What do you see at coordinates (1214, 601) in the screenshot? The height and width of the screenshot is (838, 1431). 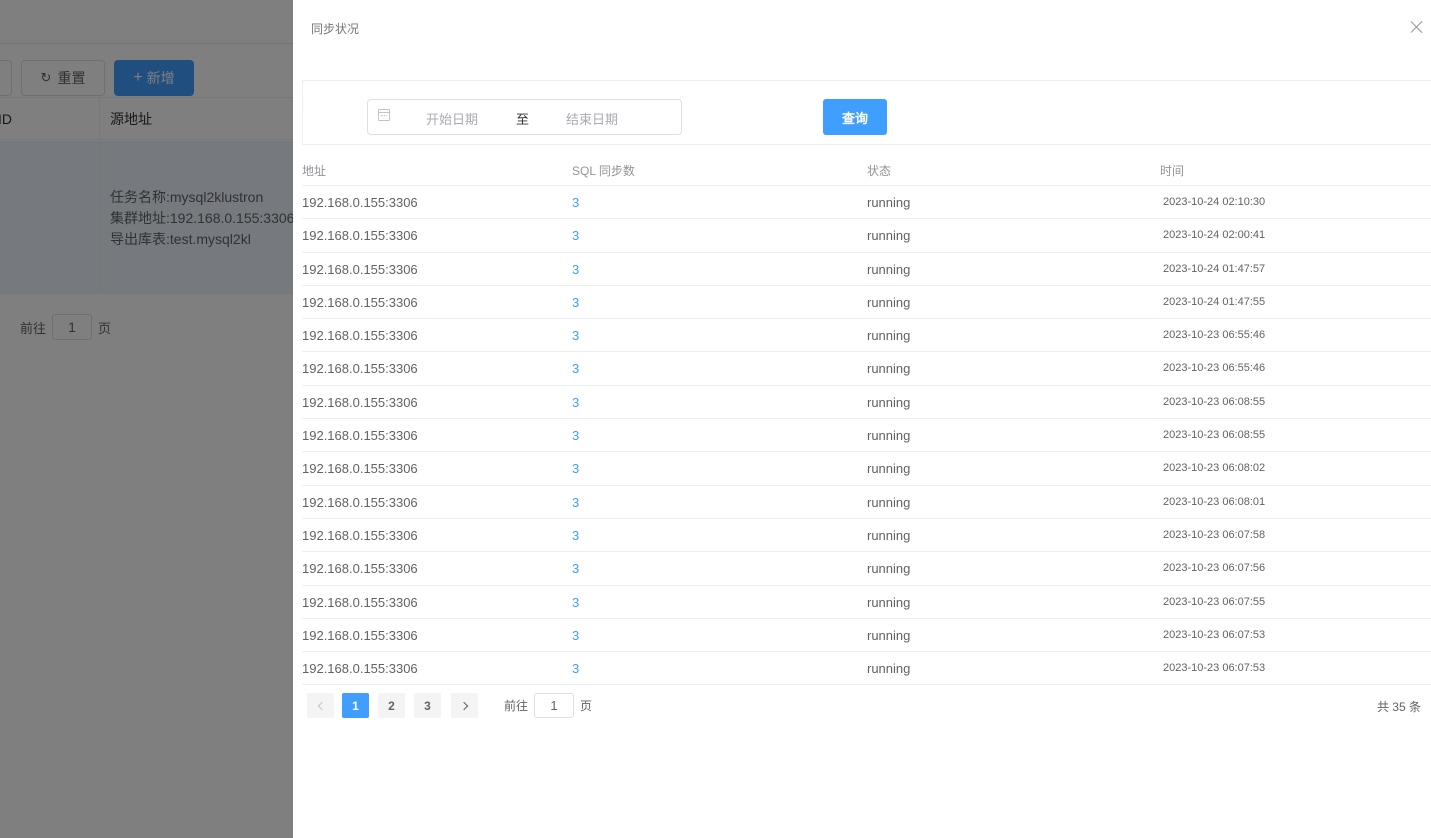 I see `time-cell: 2023-10-23 06:07:55` at bounding box center [1214, 601].